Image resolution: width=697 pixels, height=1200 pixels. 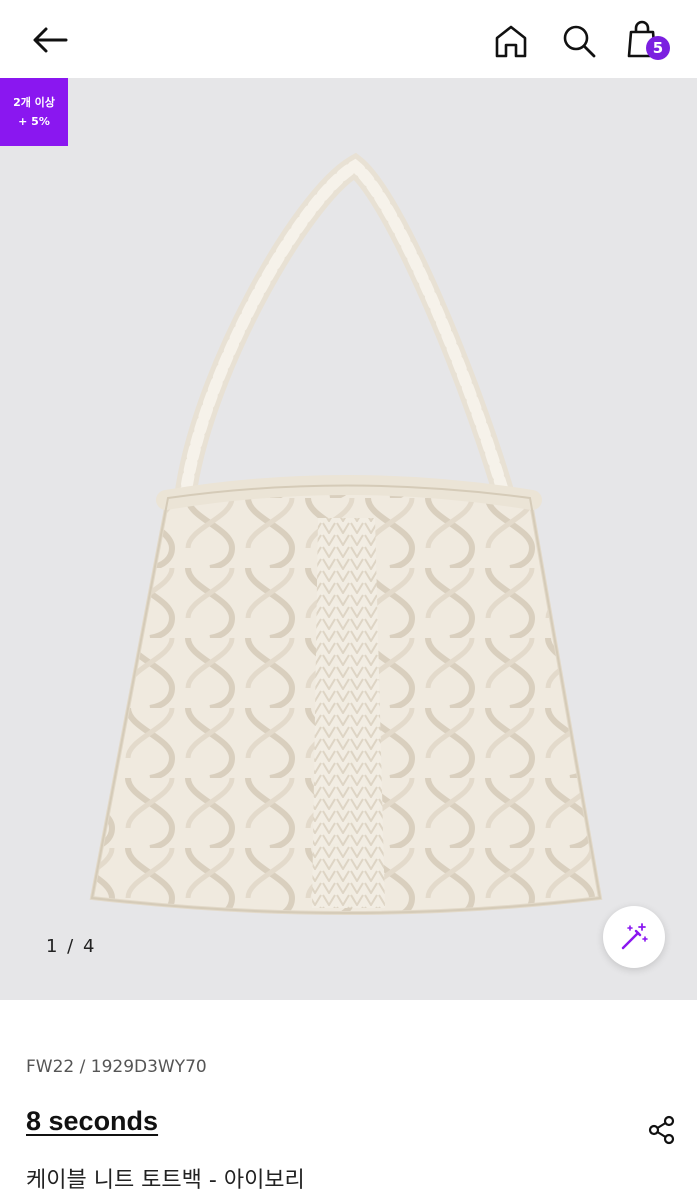 I want to click on image-counter: 1 / 4, so click(x=71, y=946).